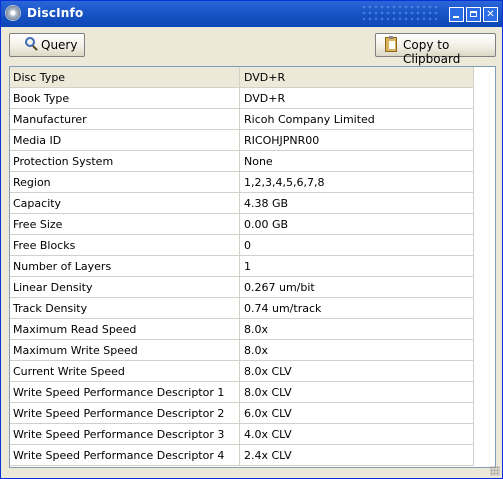  I want to click on property-name: Track Density, so click(50, 308).